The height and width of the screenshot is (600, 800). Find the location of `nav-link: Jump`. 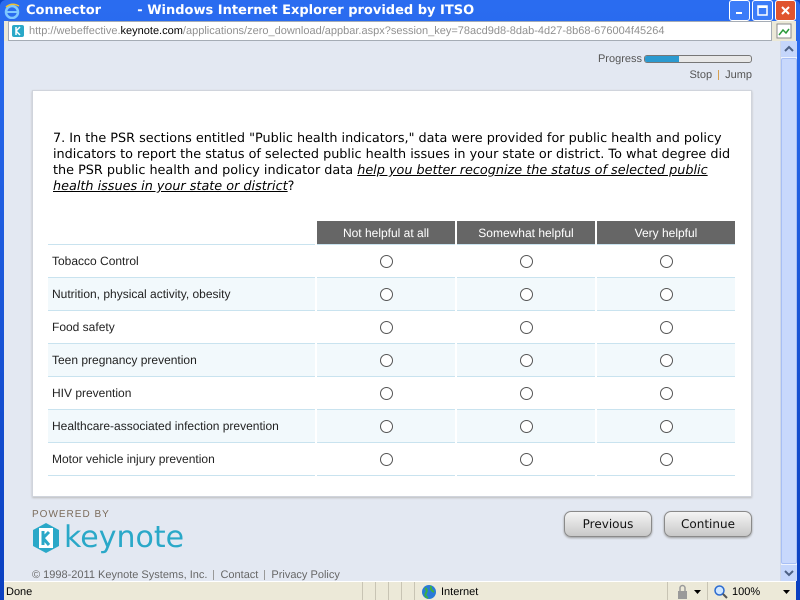

nav-link: Jump is located at coordinates (738, 75).